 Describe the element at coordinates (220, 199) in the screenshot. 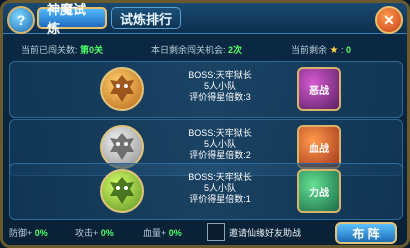

I see `rating-label: 评价得星倍数:1` at that location.